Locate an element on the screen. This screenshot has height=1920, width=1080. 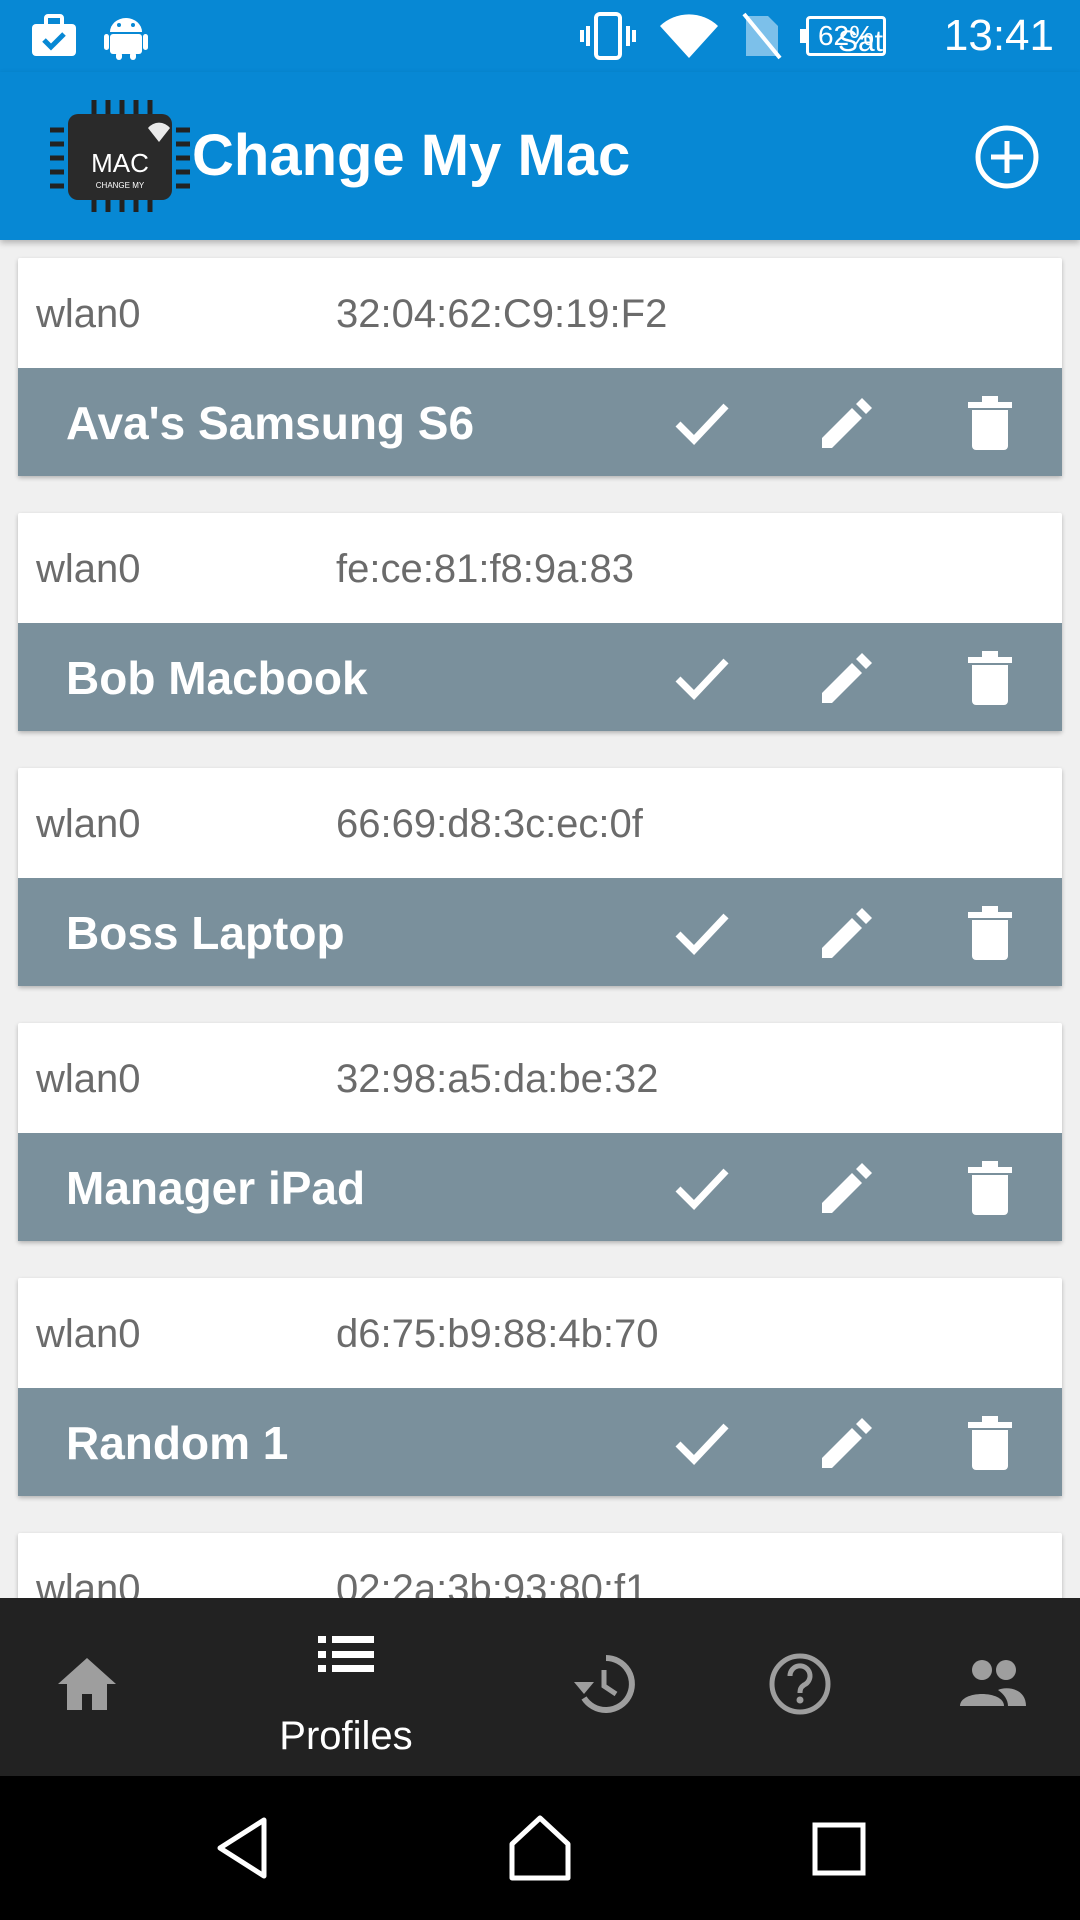
wifi-icon is located at coordinates (689, 36).